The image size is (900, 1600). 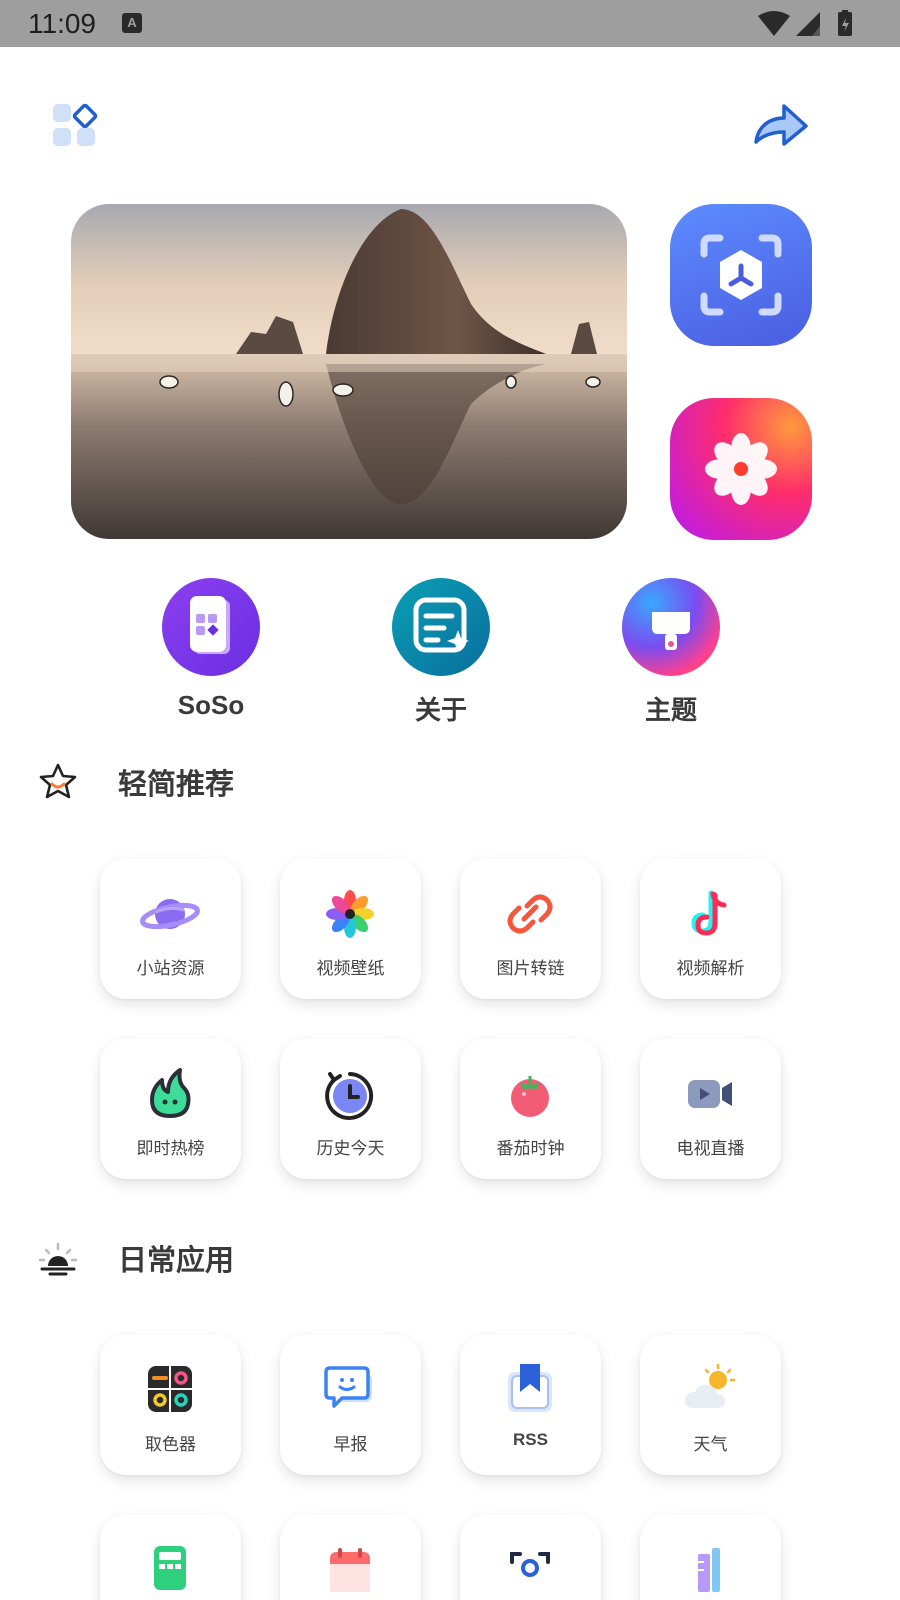 I want to click on app-card-label: 天气, so click(x=710, y=1444).